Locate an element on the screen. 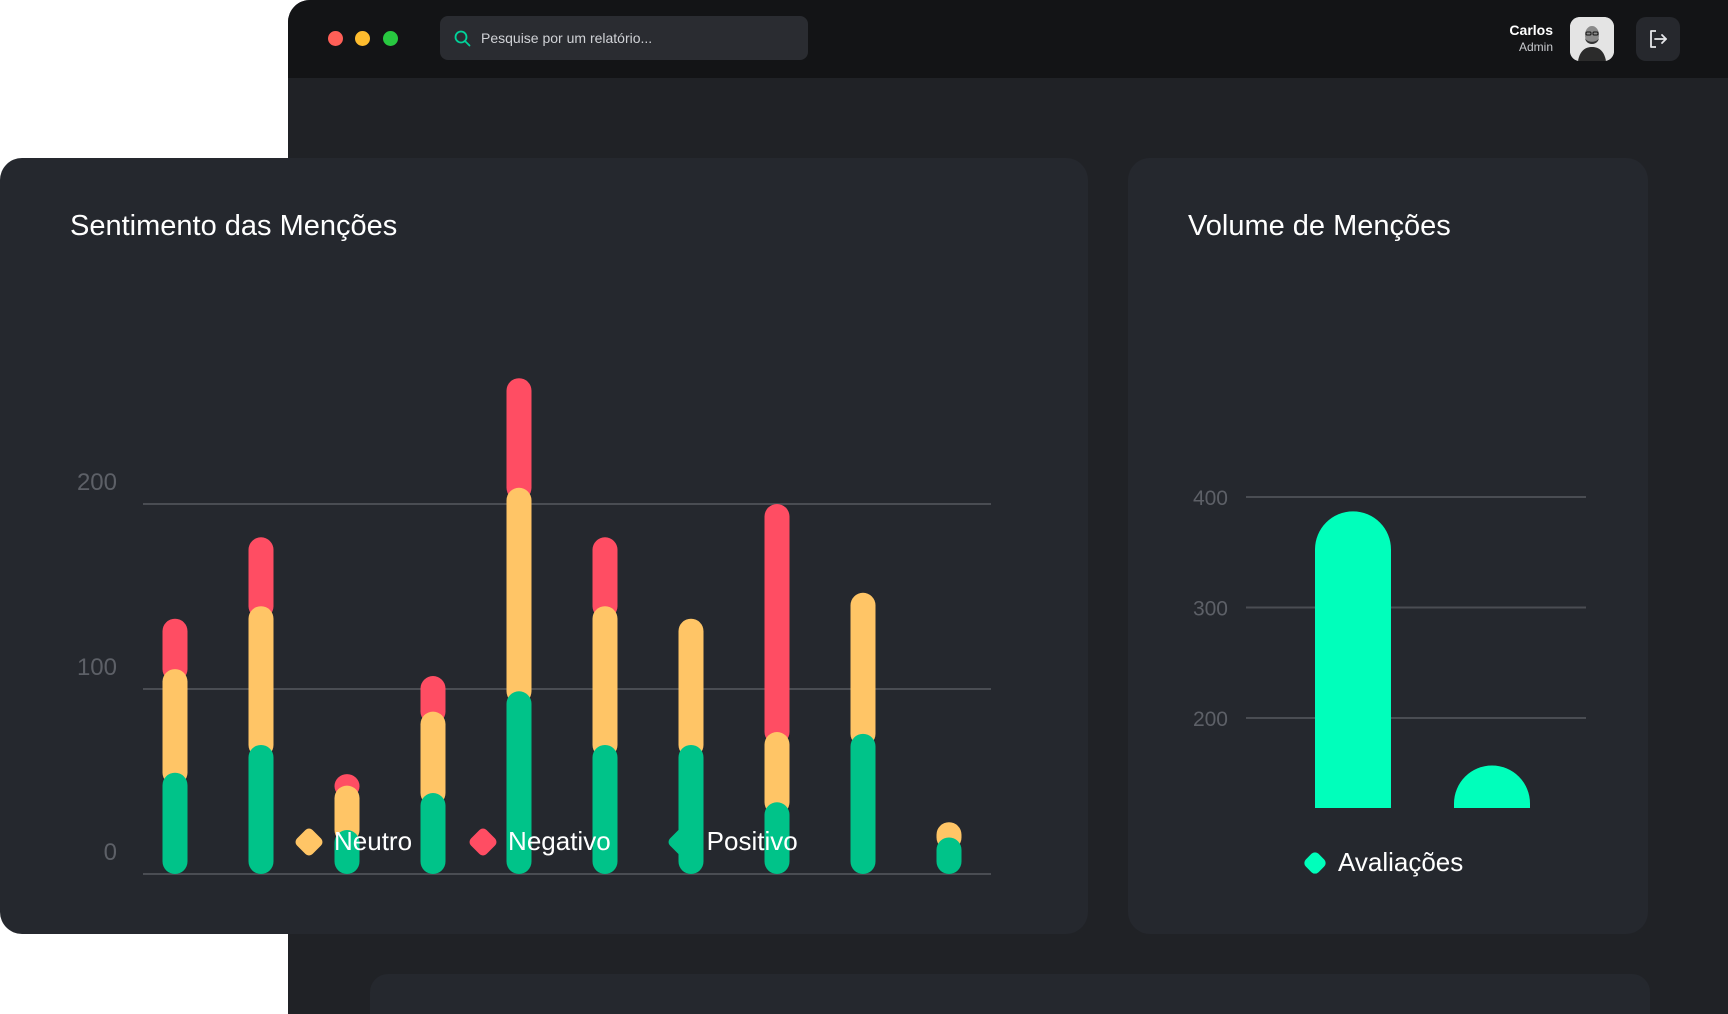  x-tick-label: 06 is located at coordinates (605, 887).